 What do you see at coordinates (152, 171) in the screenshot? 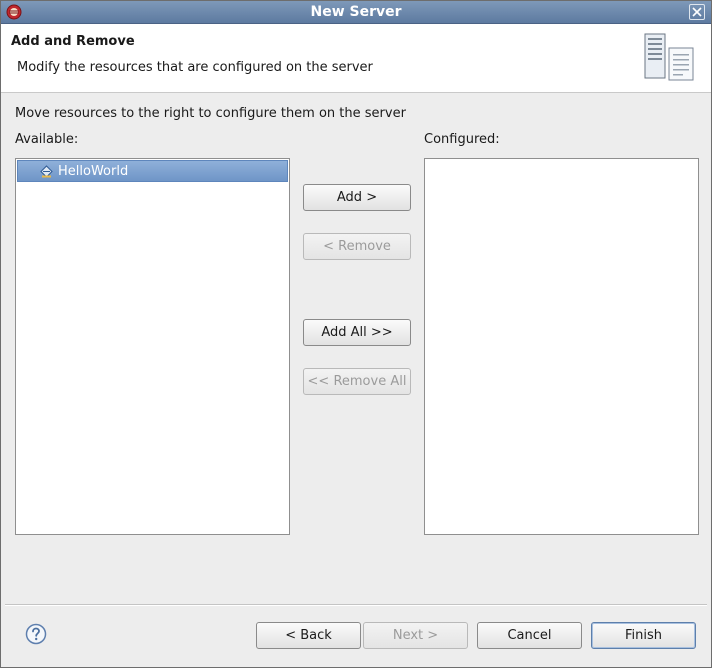
I see `list-item-helloworld: HelloWorld` at bounding box center [152, 171].